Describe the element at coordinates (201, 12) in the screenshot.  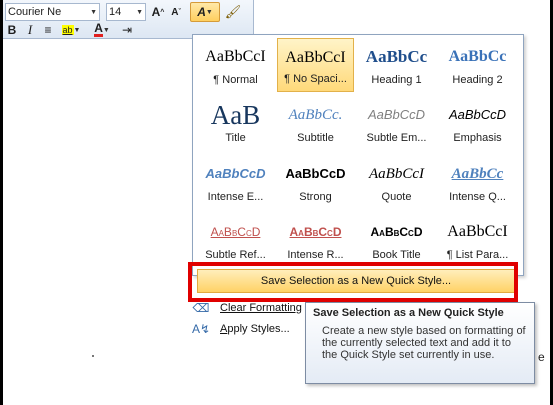
I see `styles-icon: A` at that location.